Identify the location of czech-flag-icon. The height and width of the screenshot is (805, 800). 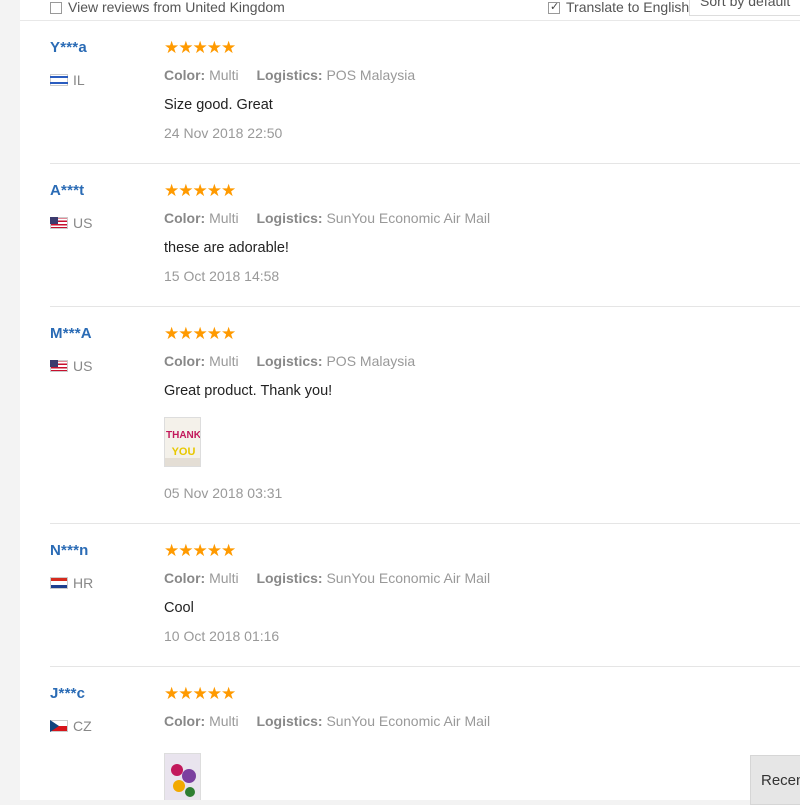
(59, 726).